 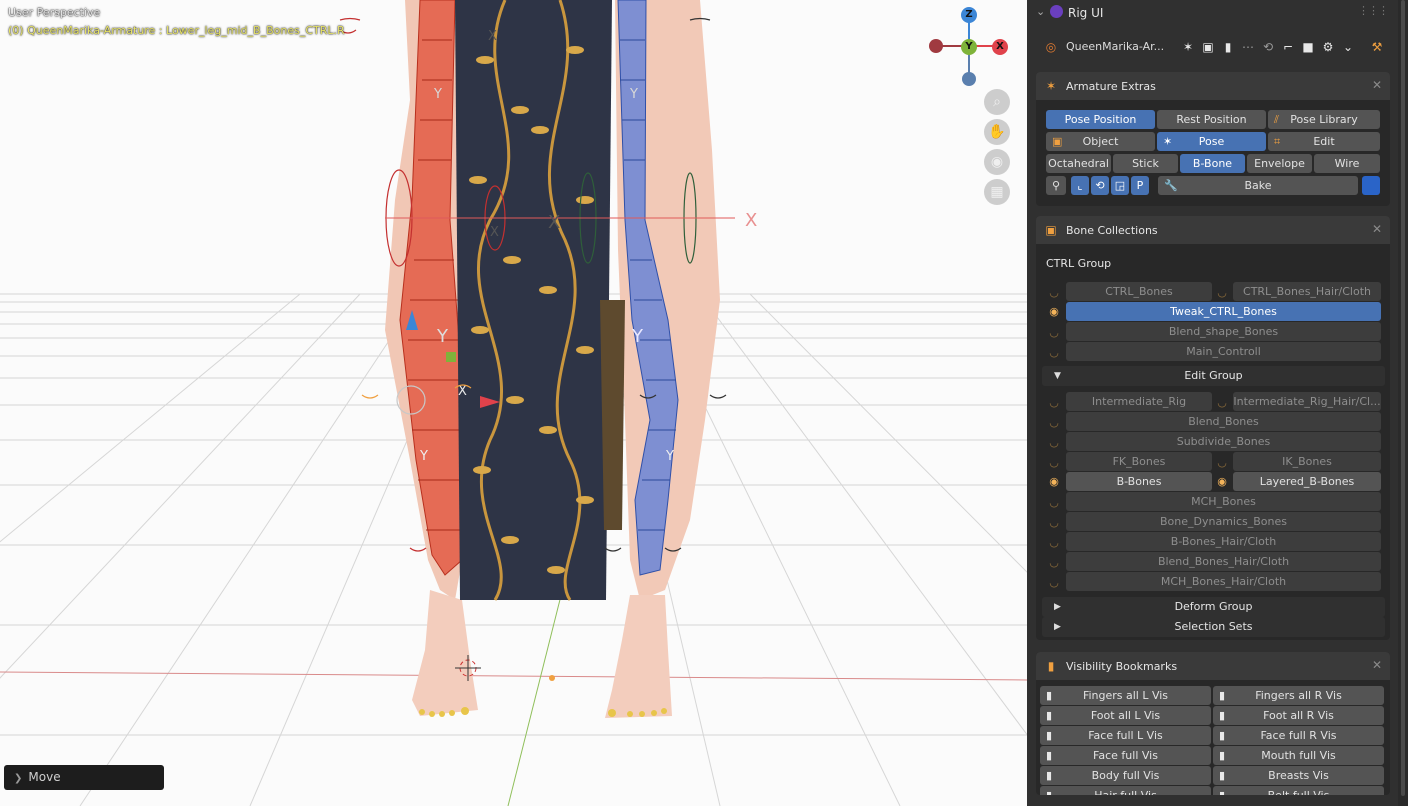 What do you see at coordinates (1145, 163) in the screenshot?
I see `stick-display-button: Stick` at bounding box center [1145, 163].